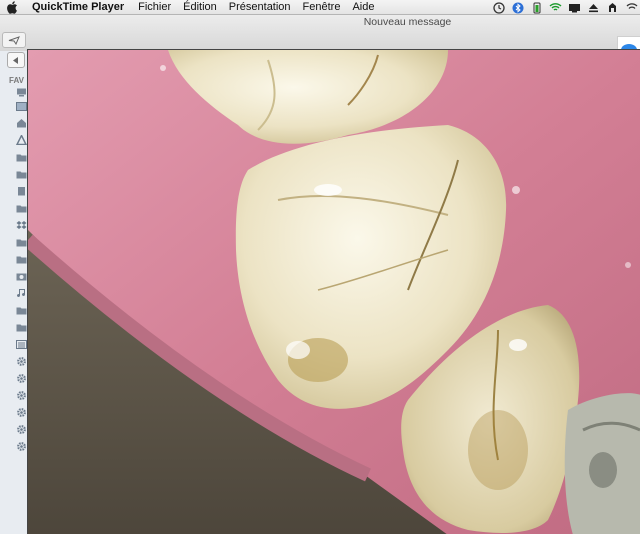 Image resolution: width=640 pixels, height=534 pixels. I want to click on apple-menu-icon, so click(13, 7).